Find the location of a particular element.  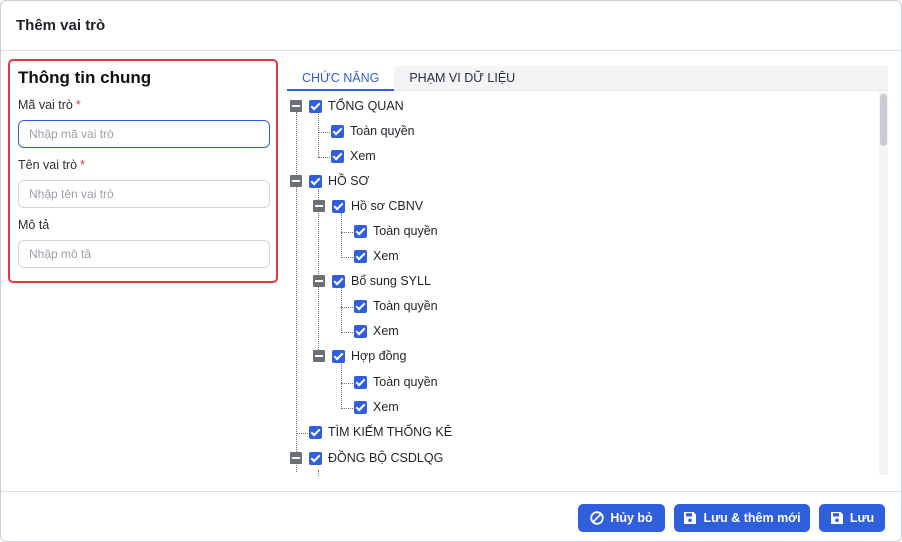

tree-node-ho-so-cbnv-view: Xem is located at coordinates (376, 256).